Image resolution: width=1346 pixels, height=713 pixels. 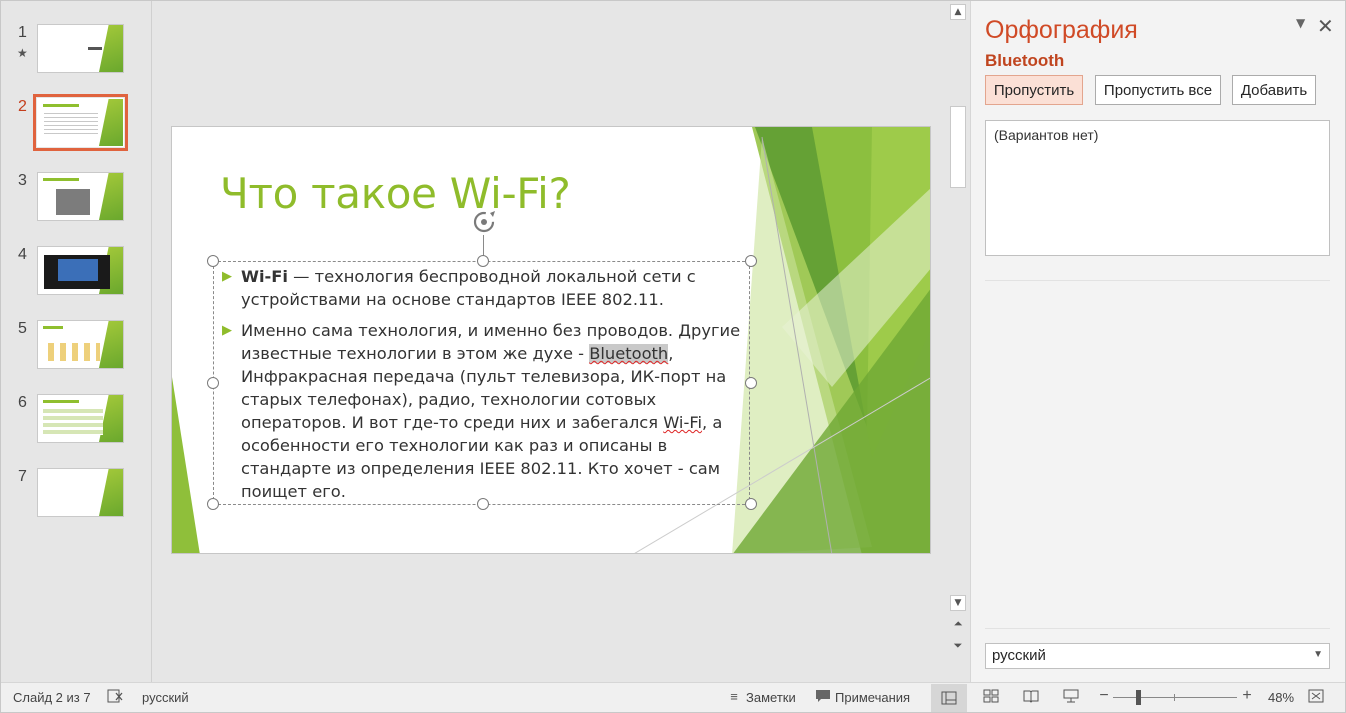 What do you see at coordinates (958, 12) in the screenshot?
I see `scroll-up-icon: ▲` at bounding box center [958, 12].